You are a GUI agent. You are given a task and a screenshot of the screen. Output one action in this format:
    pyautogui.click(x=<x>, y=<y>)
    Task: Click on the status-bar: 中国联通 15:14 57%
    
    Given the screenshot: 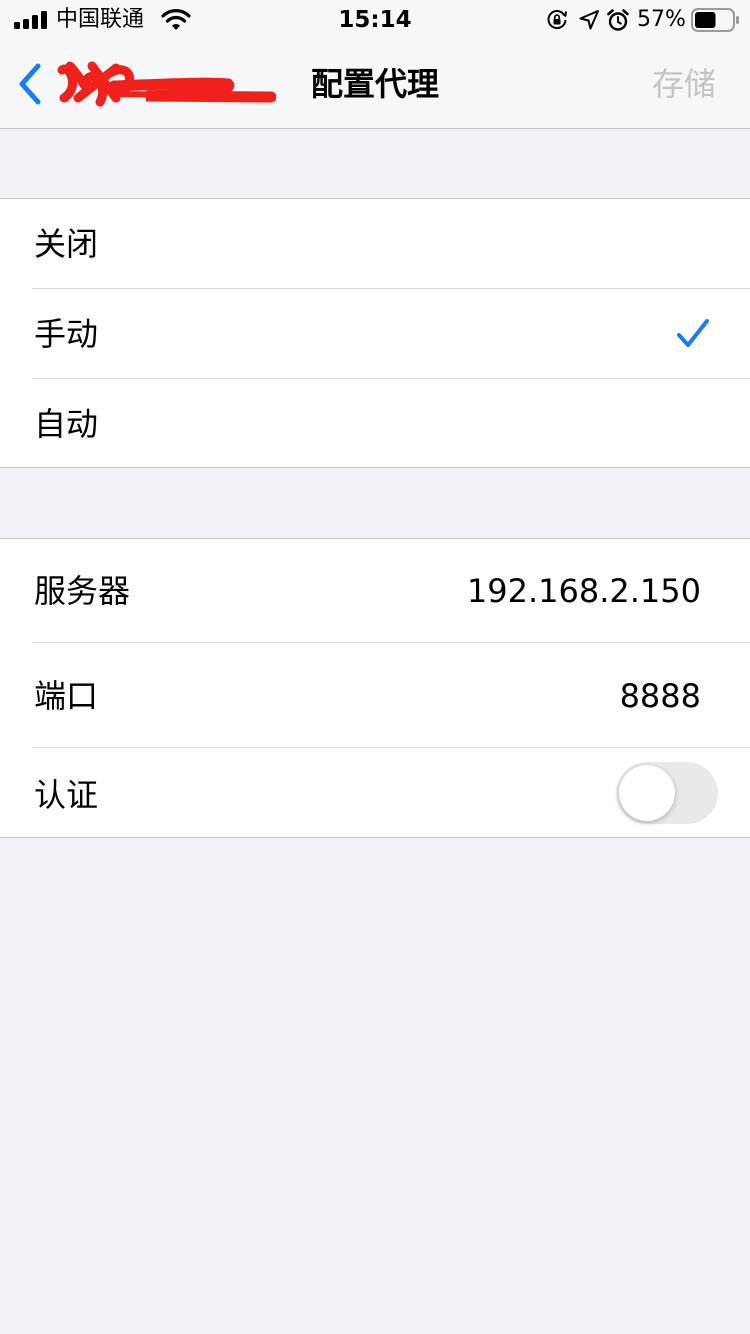 What is the action you would take?
    pyautogui.click(x=375, y=20)
    